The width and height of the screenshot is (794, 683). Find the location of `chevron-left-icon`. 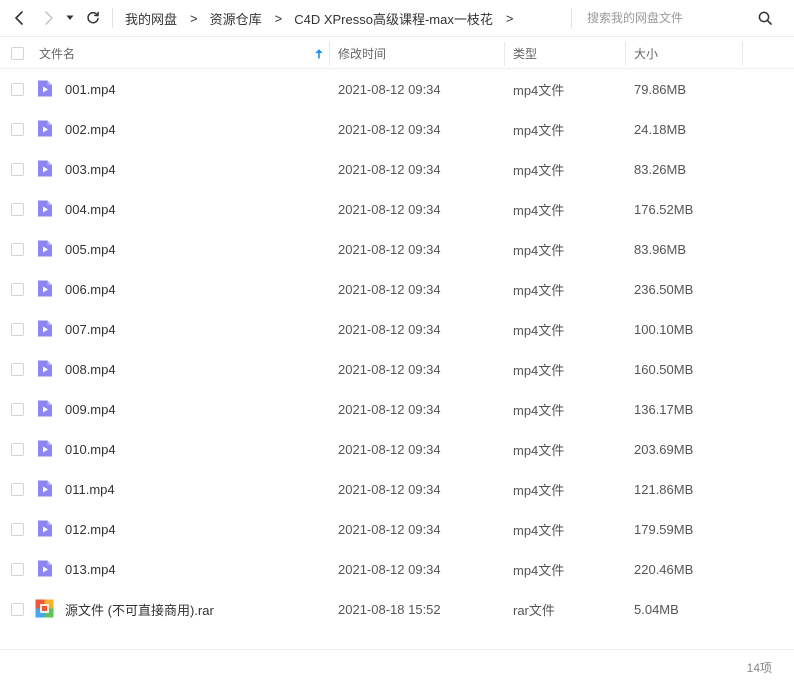

chevron-left-icon is located at coordinates (19, 18).